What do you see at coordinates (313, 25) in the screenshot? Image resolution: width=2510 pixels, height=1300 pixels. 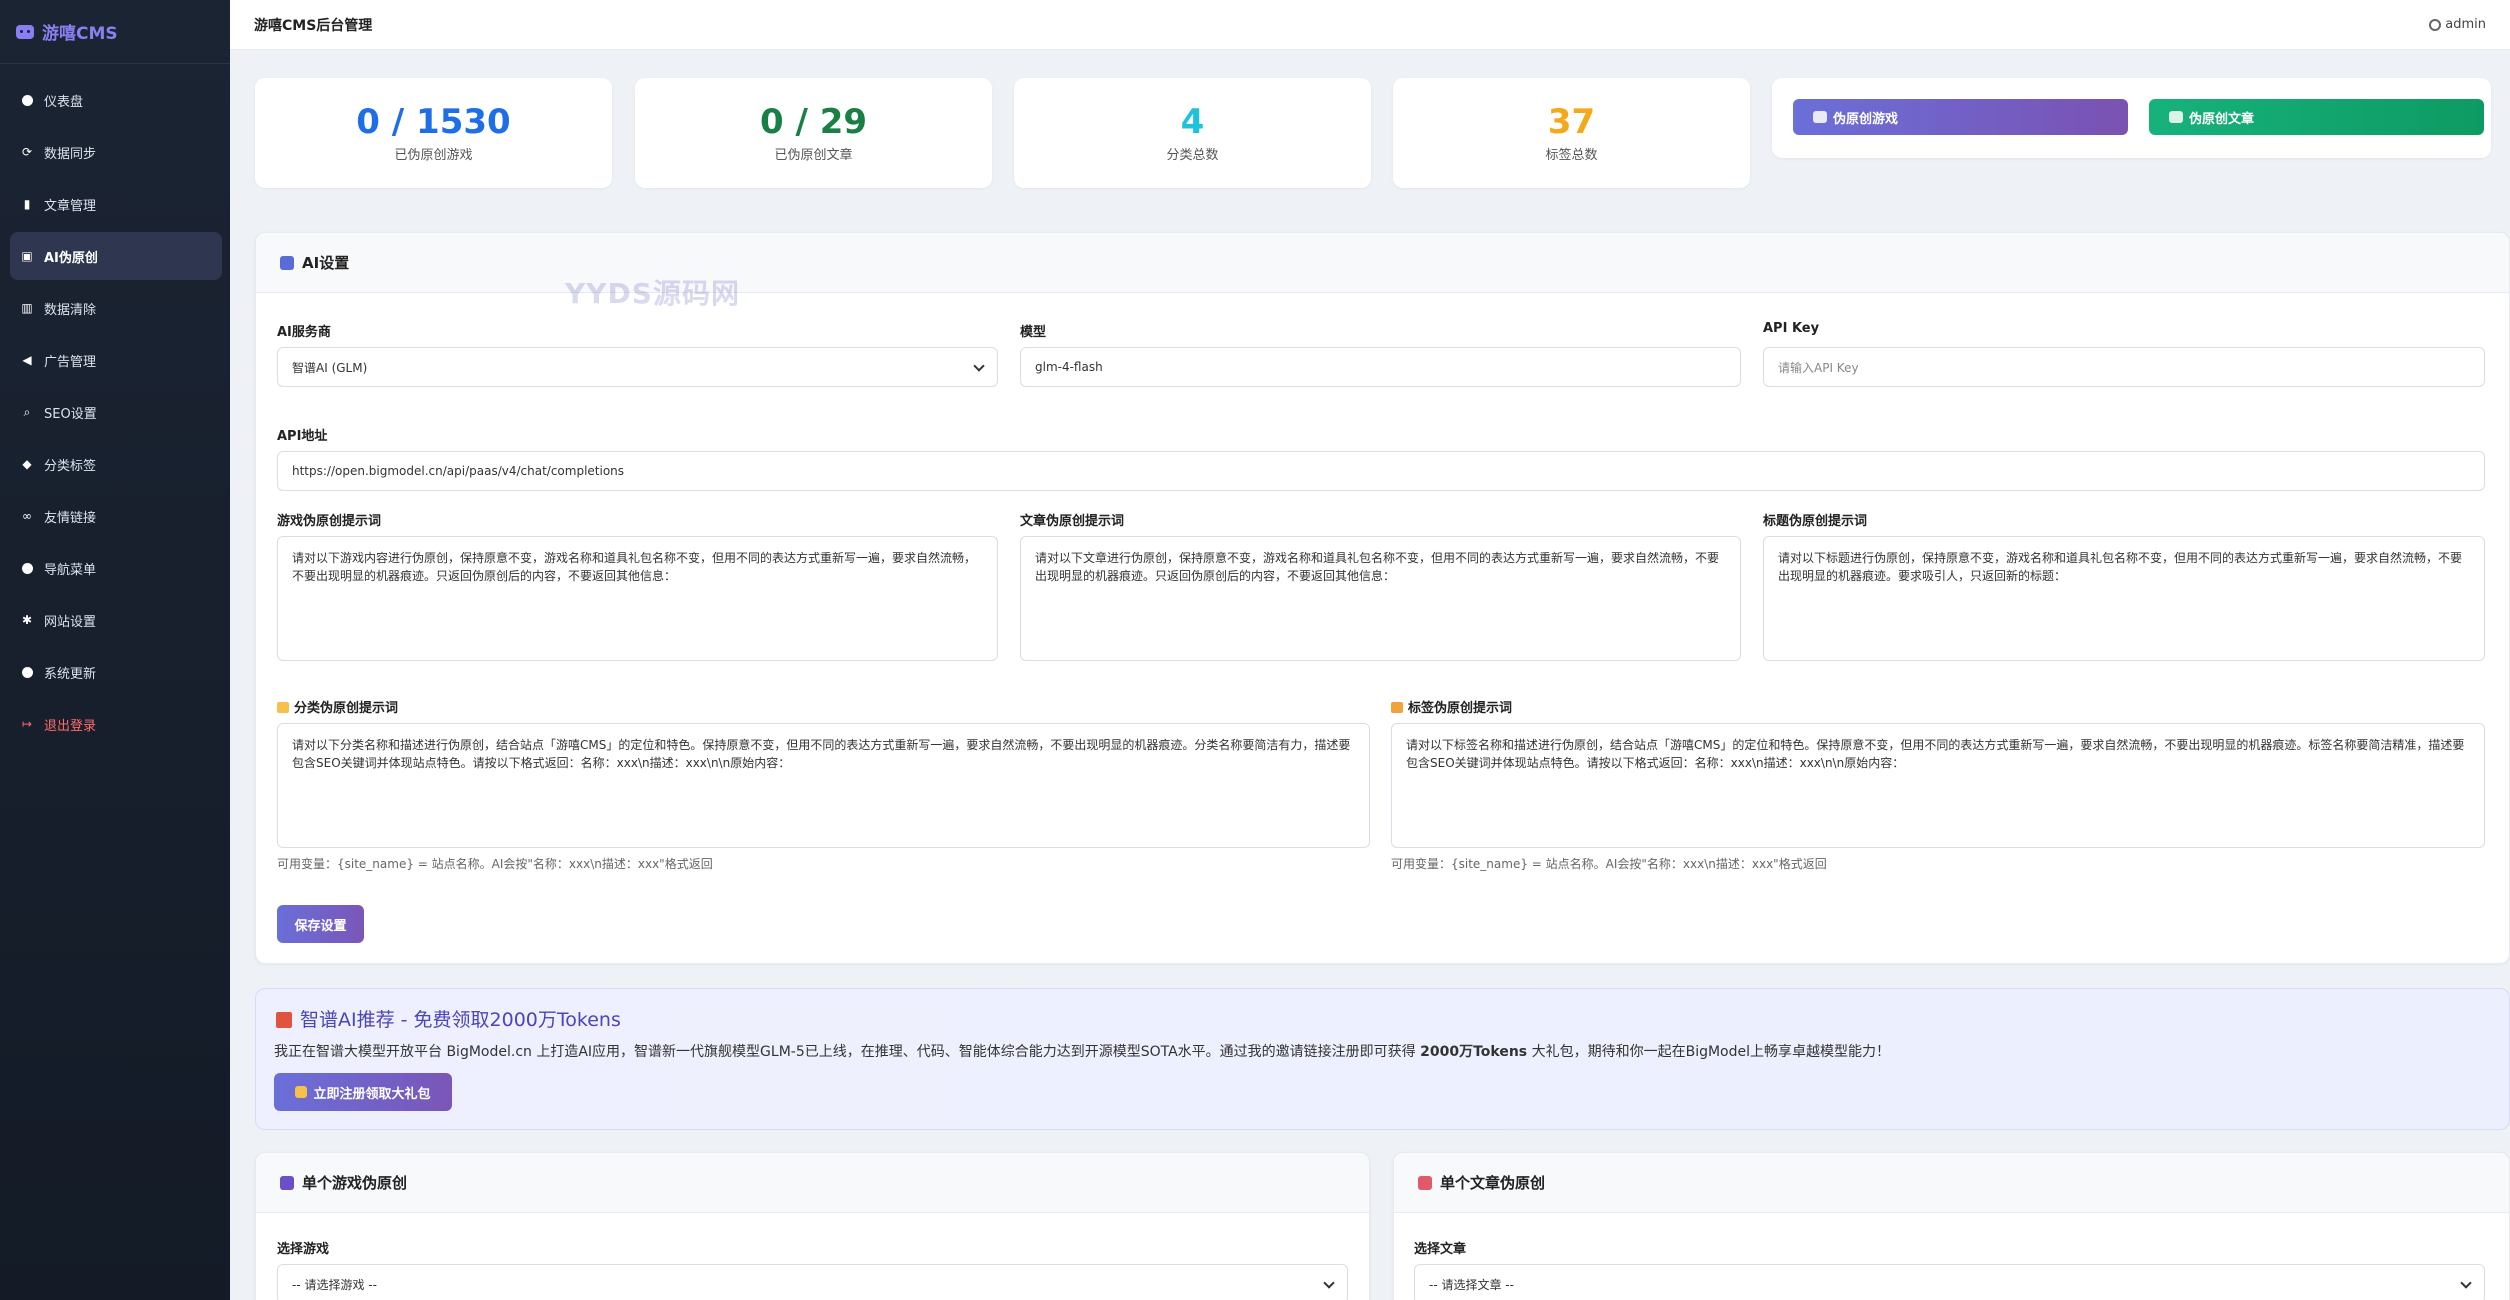 I see `page-title: 游嘻CMS后台管理` at bounding box center [313, 25].